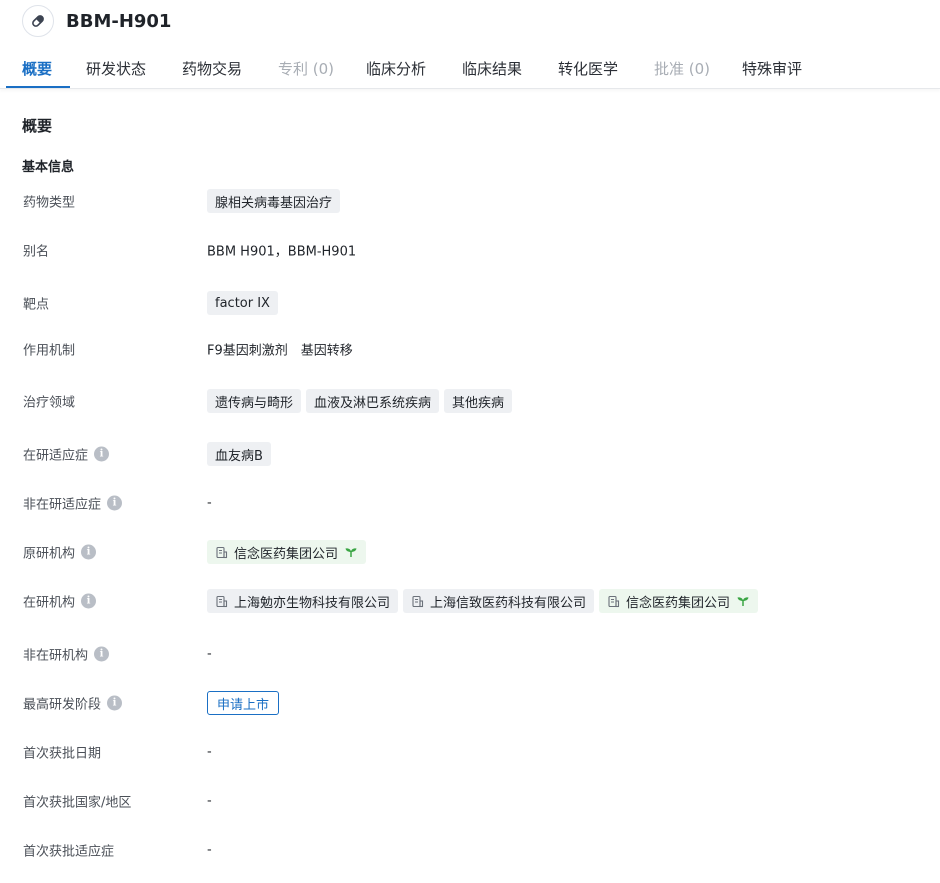 The height and width of the screenshot is (883, 940). I want to click on field-label: 治疗领域, so click(49, 403).